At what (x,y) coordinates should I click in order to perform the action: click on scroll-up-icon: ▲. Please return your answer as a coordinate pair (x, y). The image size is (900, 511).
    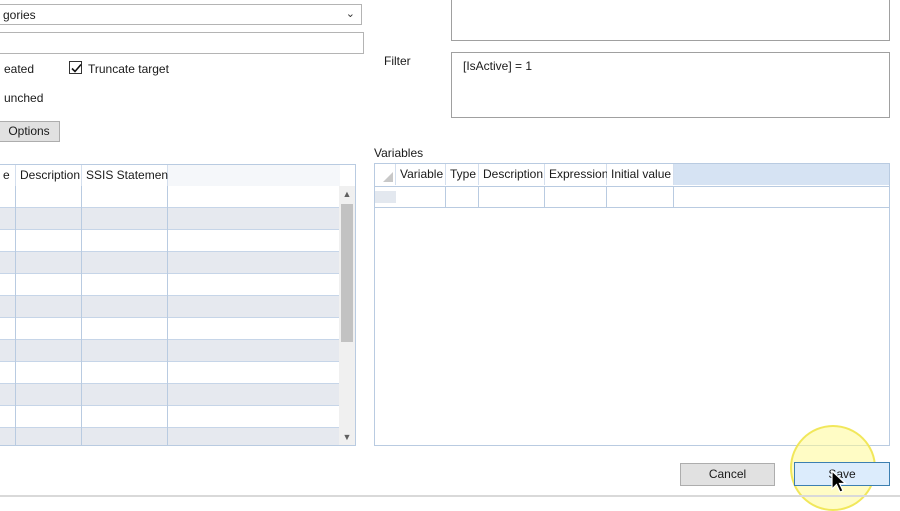
    Looking at the image, I should click on (347, 194).